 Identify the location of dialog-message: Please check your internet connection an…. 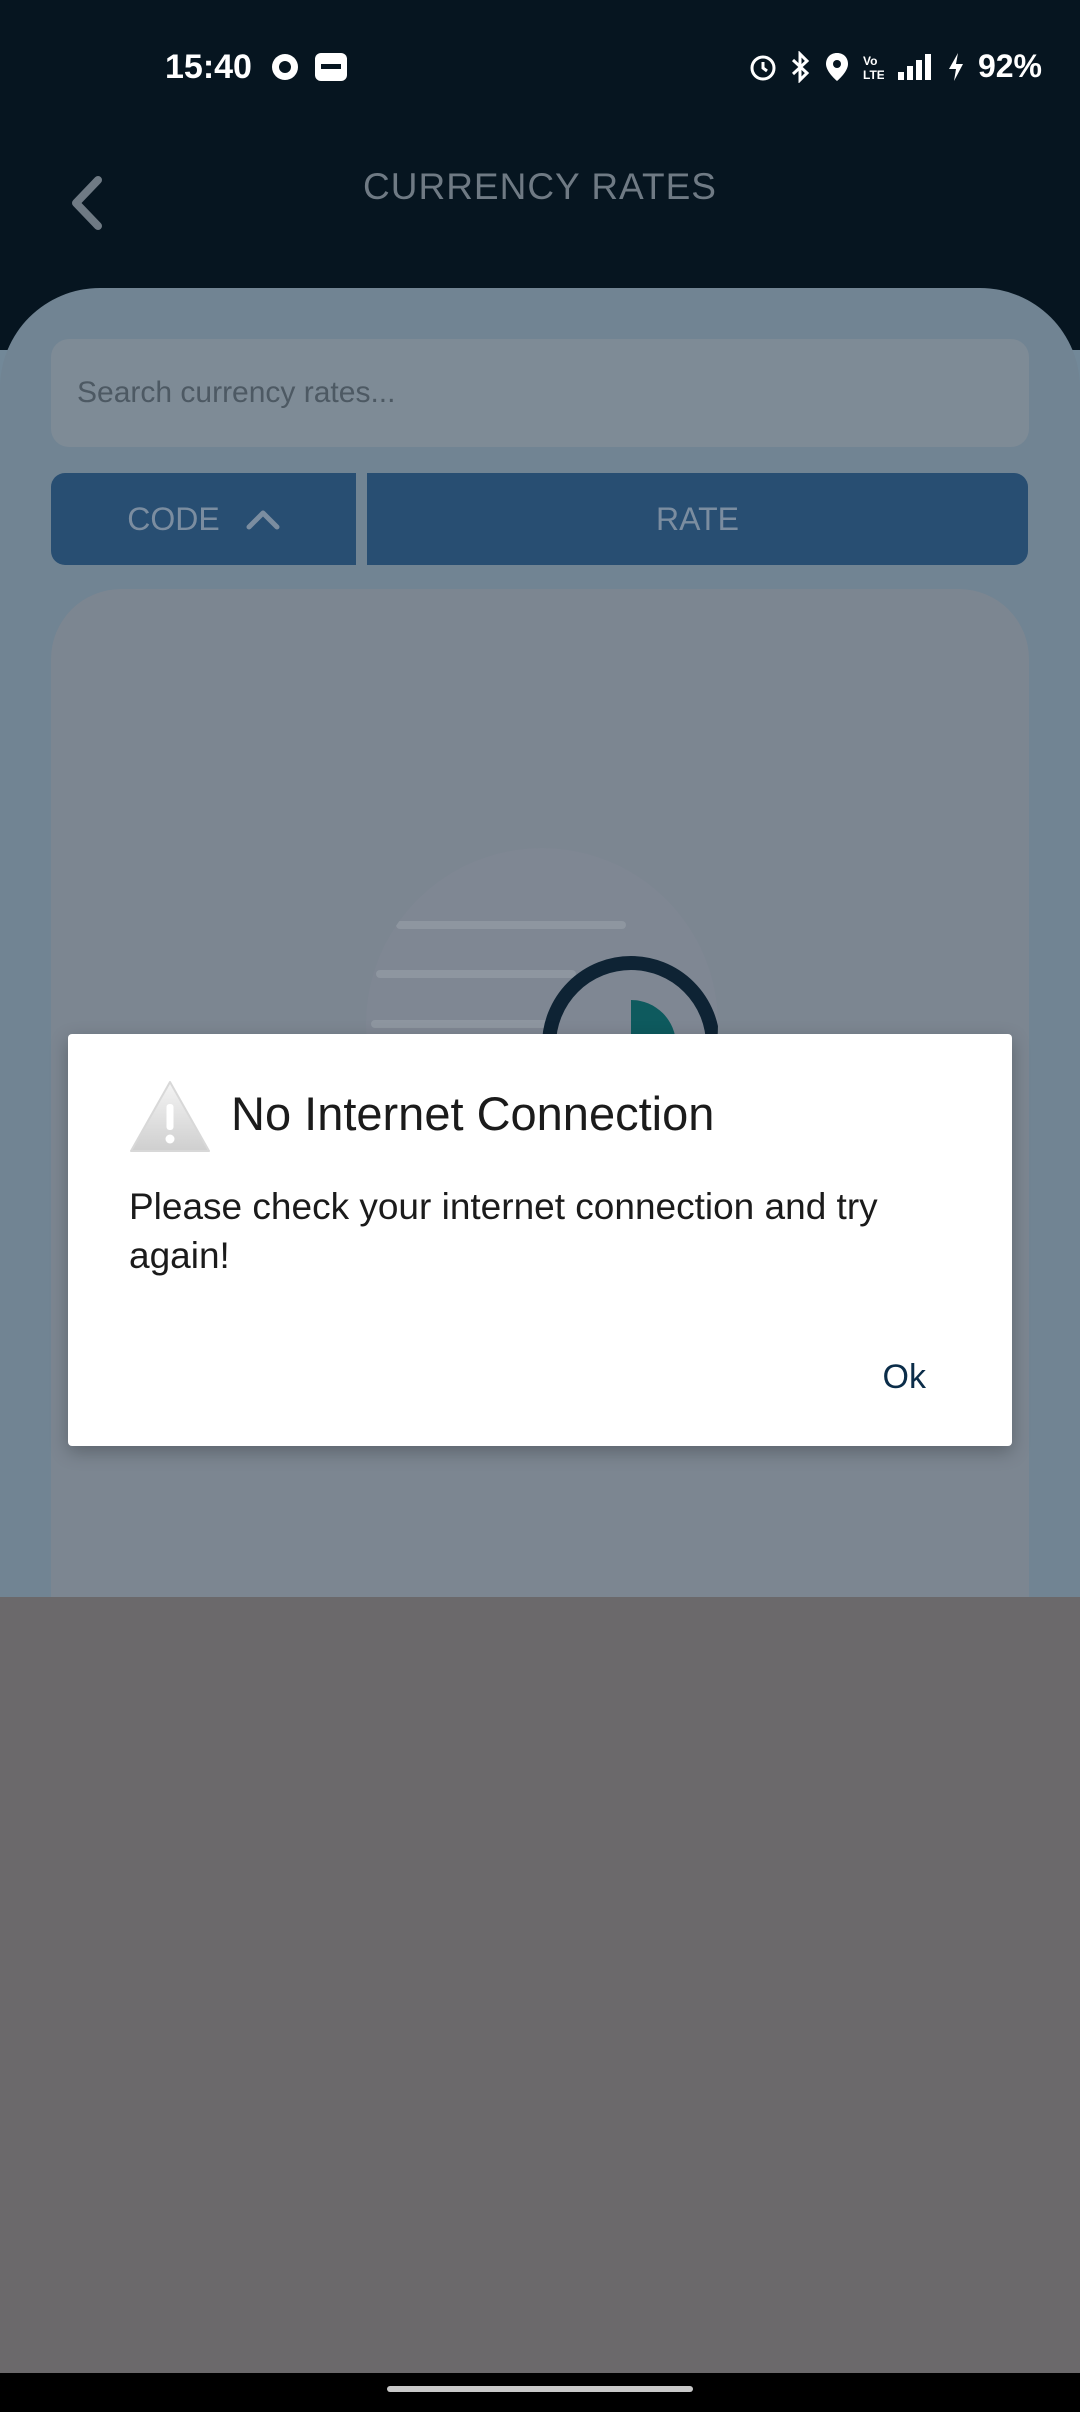
(503, 1231).